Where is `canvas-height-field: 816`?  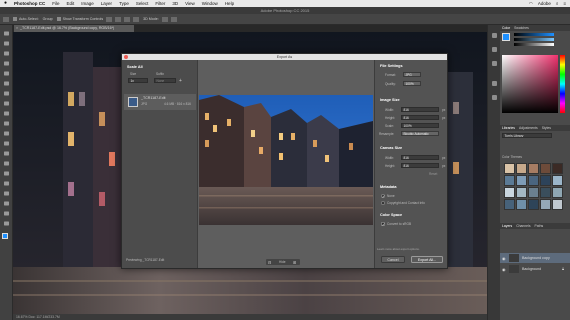 canvas-height-field: 816 is located at coordinates (420, 165).